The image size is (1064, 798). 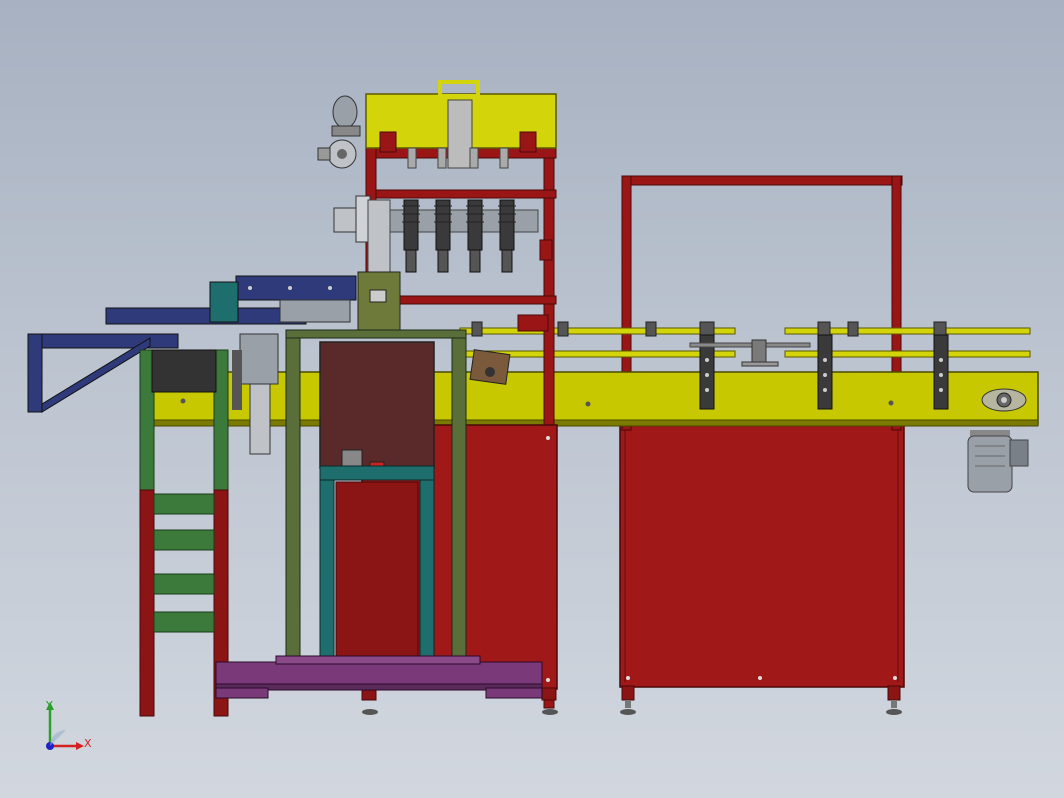 I want to click on triad-y-label: Y, so click(x=49, y=705).